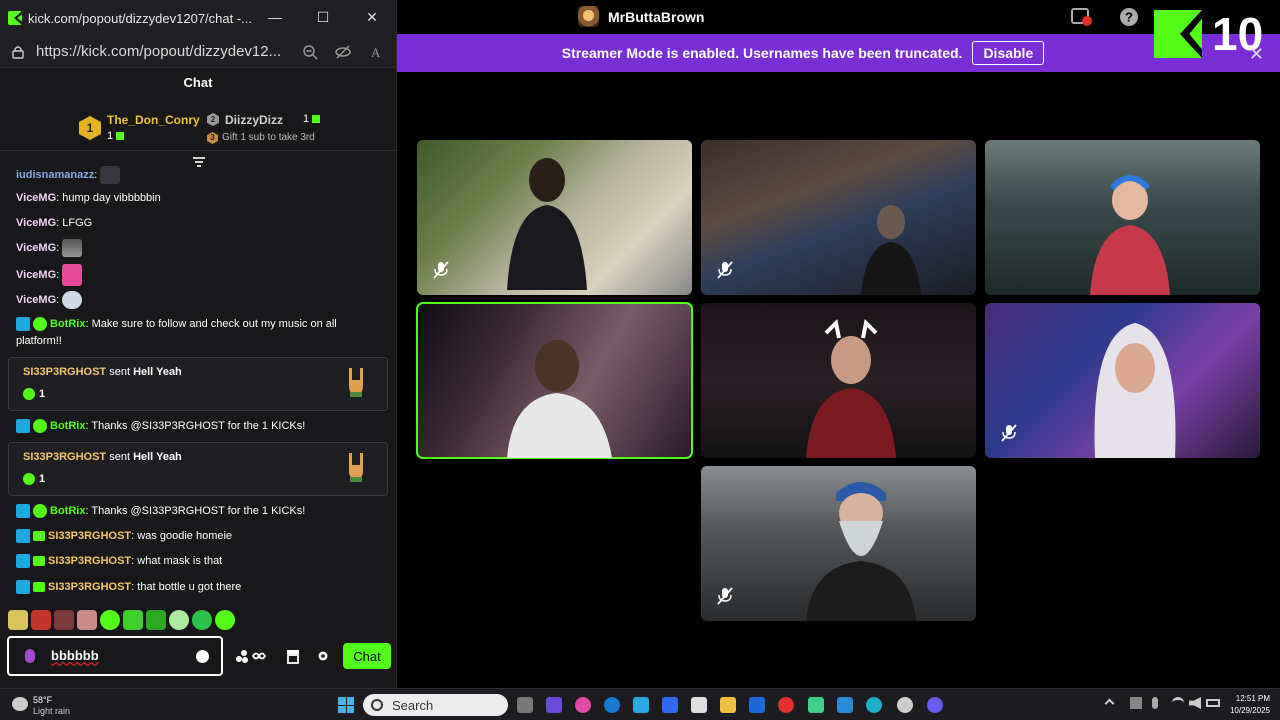 This screenshot has height=720, width=1280. Describe the element at coordinates (377, 52) in the screenshot. I see `read-aloud-icon: A` at that location.